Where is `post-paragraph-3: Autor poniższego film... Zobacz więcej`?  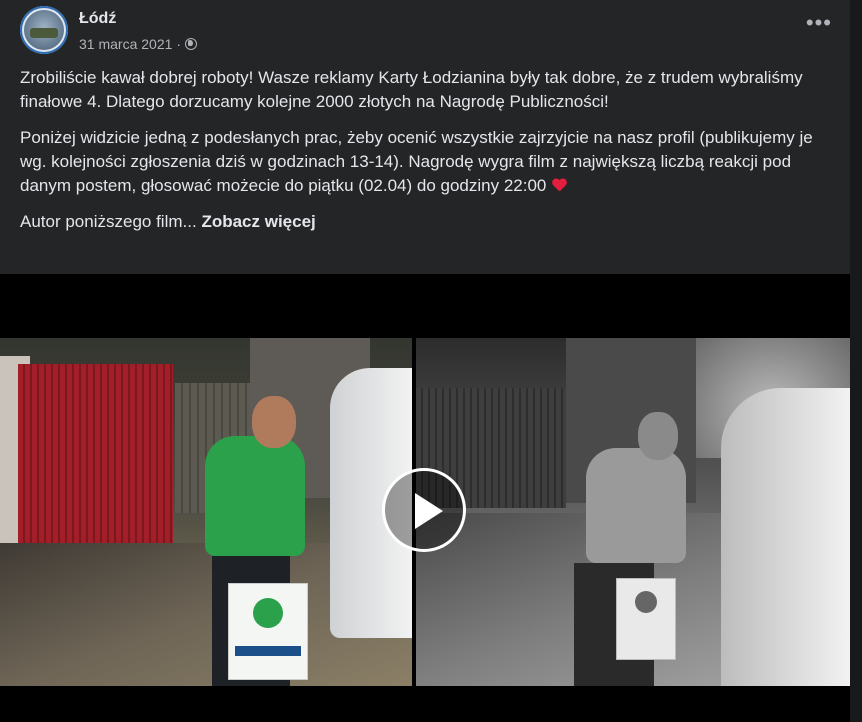 post-paragraph-3: Autor poniższego film... Zobacz więcej is located at coordinates (425, 222).